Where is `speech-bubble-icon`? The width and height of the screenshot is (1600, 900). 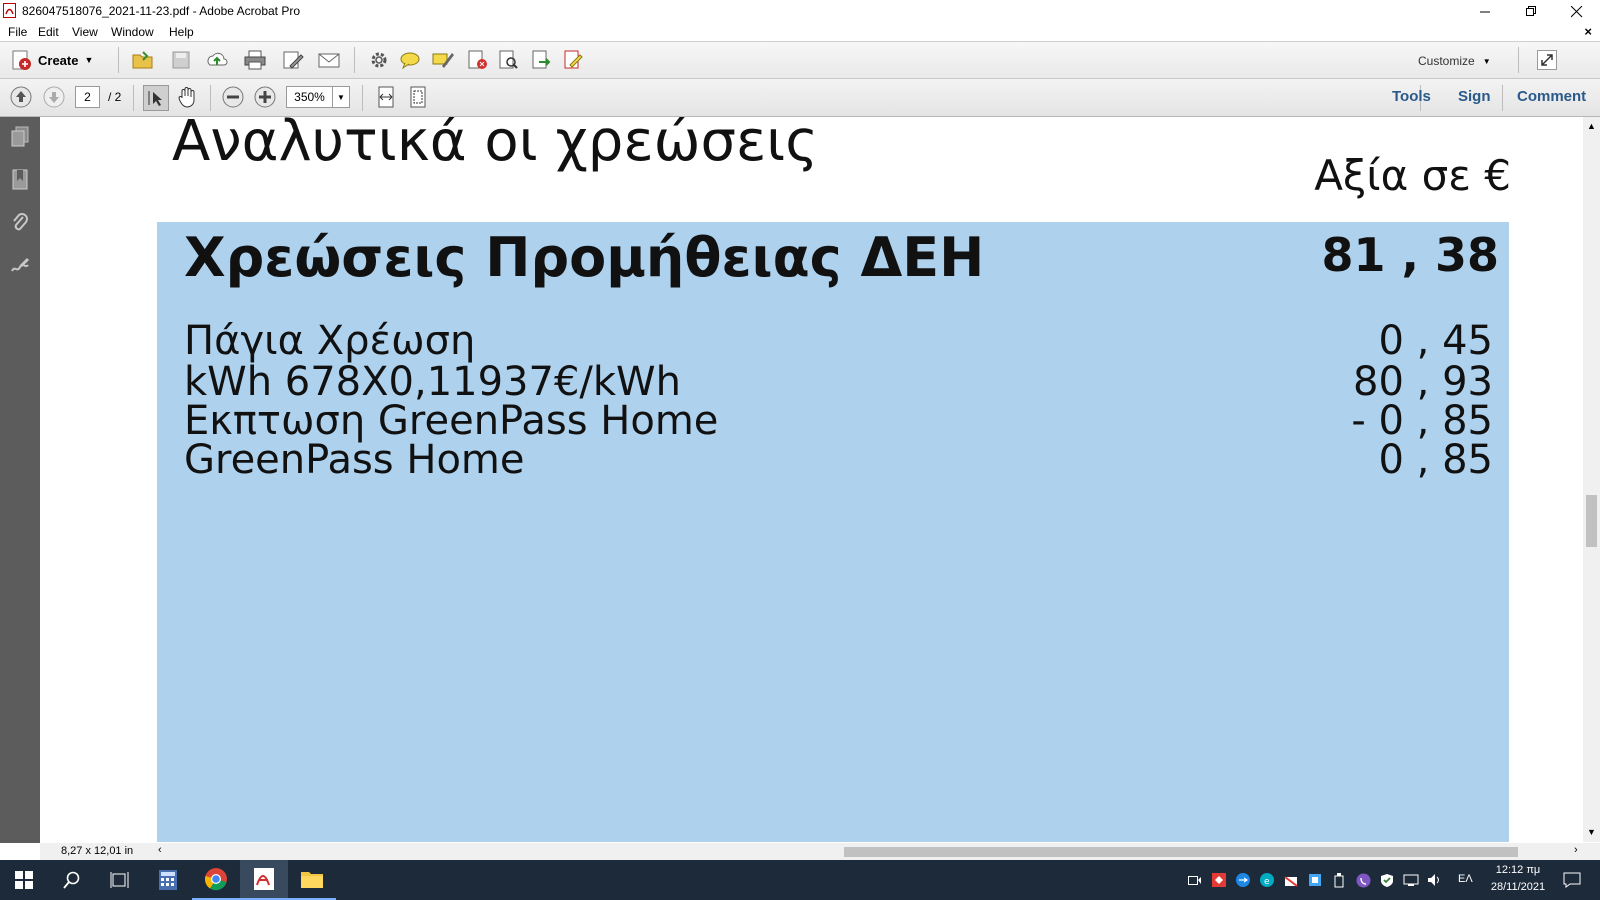
speech-bubble-icon is located at coordinates (410, 61).